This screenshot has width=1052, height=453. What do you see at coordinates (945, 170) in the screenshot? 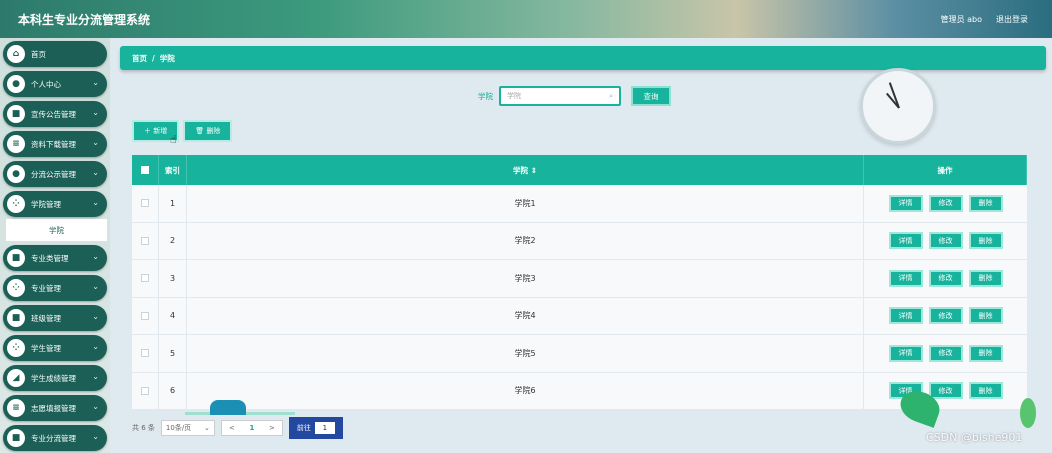
I see `column-header-ops: 操作` at bounding box center [945, 170].